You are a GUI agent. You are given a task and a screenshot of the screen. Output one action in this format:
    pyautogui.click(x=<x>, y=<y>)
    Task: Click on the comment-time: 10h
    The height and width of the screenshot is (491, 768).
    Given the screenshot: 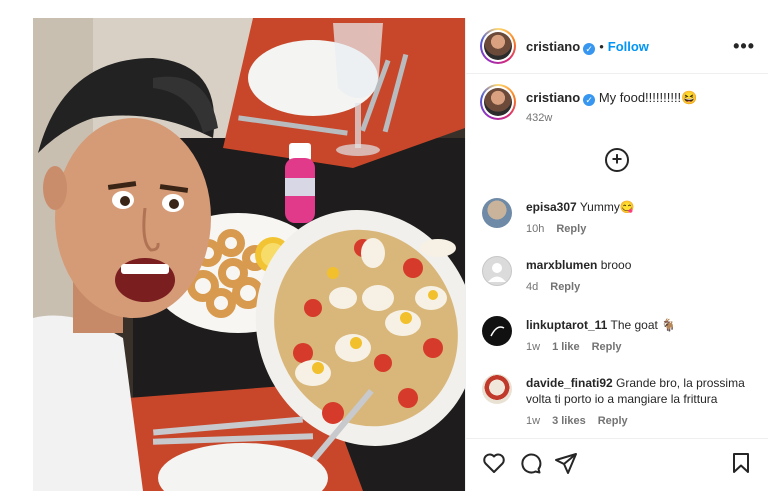 What is the action you would take?
    pyautogui.click(x=535, y=229)
    